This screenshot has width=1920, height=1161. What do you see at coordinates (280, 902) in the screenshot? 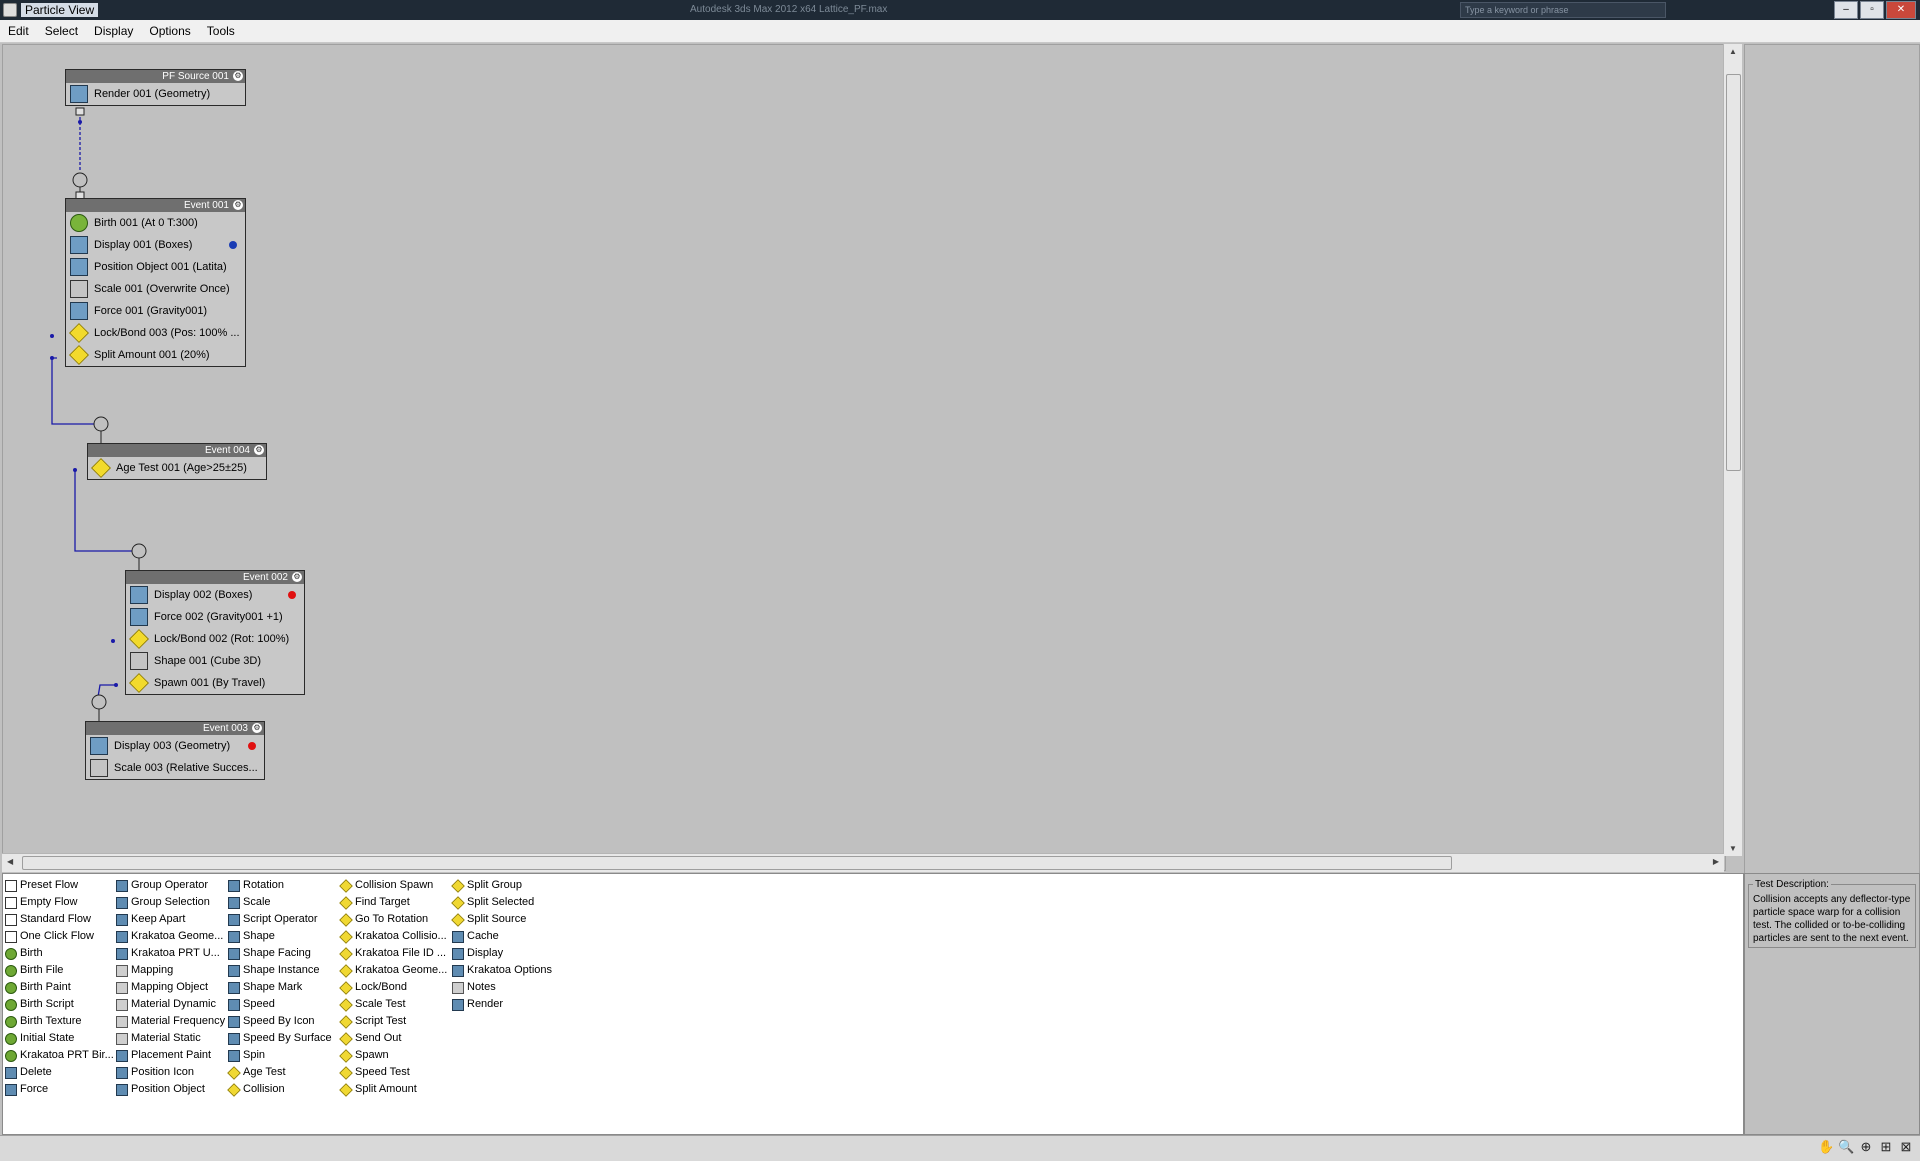
I see `depot-item: Scale` at bounding box center [280, 902].